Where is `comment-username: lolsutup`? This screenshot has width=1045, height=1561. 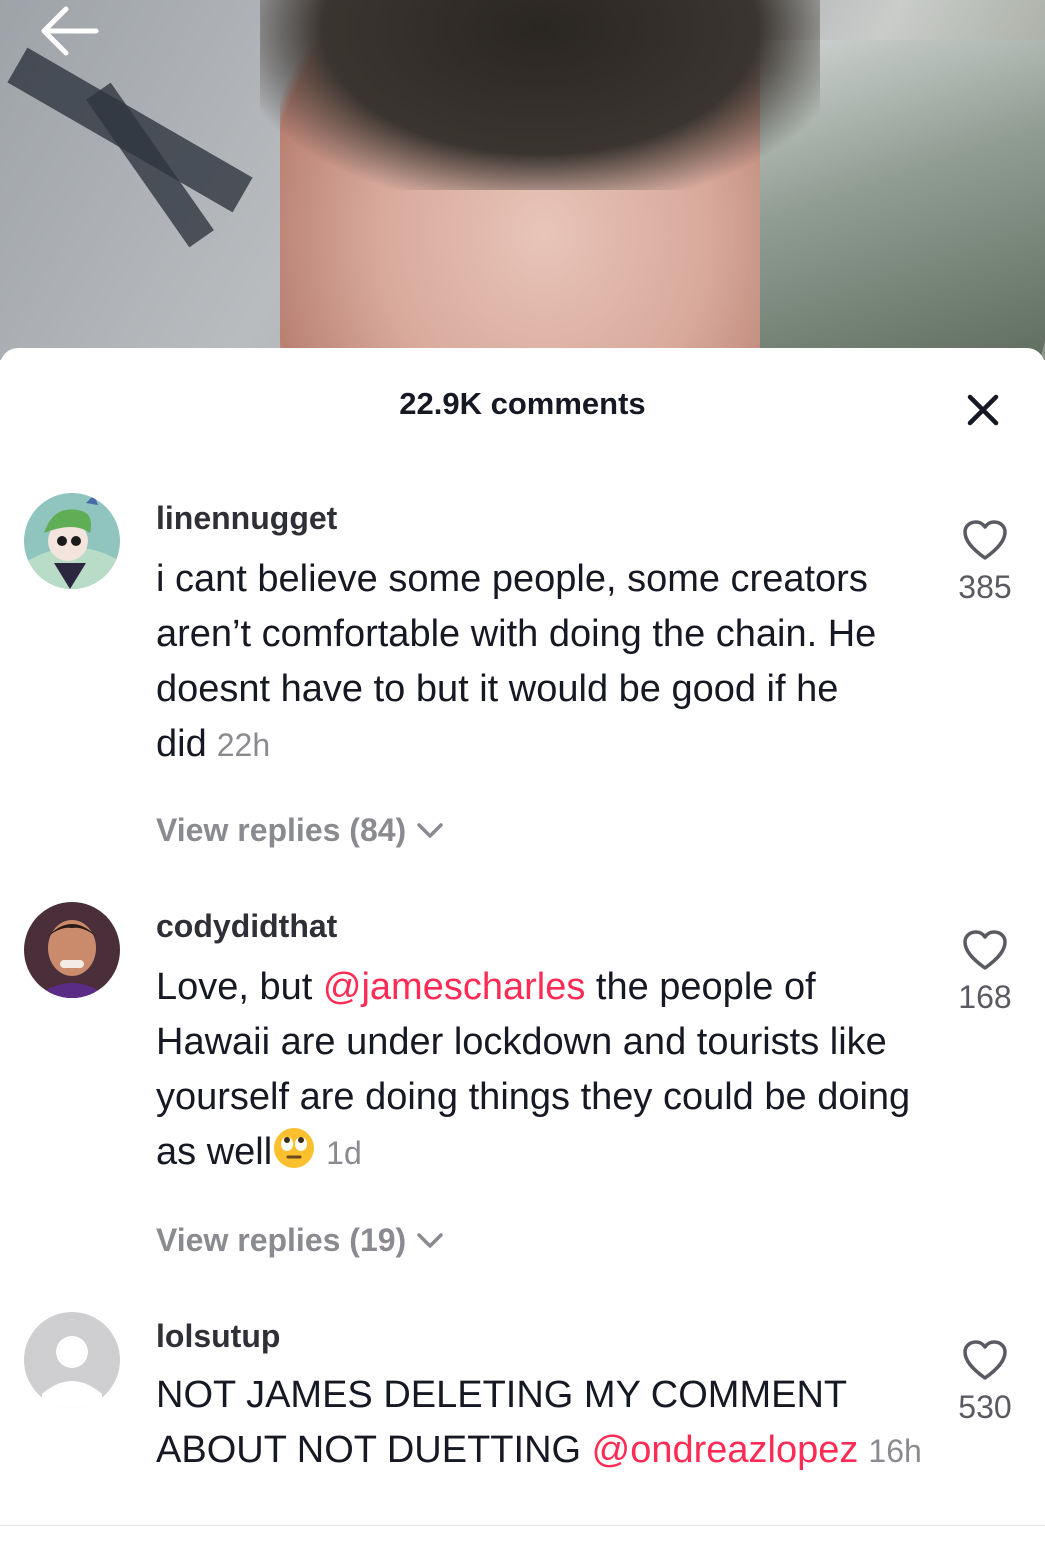
comment-username: lolsutup is located at coordinates (218, 1336).